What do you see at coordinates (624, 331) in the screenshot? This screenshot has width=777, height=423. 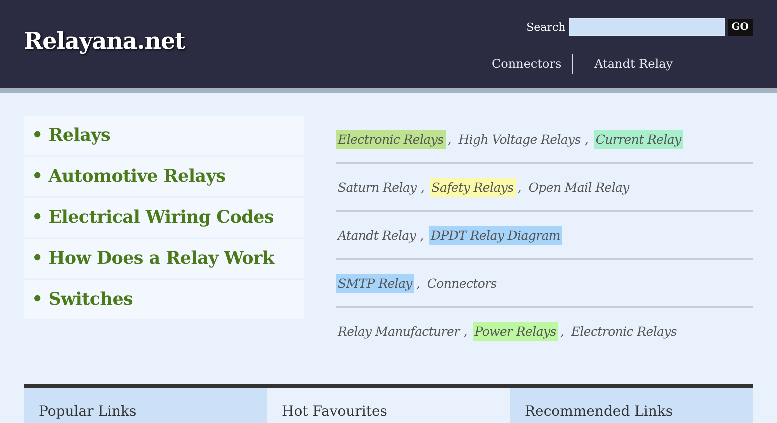 I see `link: Electronic Relays` at bounding box center [624, 331].